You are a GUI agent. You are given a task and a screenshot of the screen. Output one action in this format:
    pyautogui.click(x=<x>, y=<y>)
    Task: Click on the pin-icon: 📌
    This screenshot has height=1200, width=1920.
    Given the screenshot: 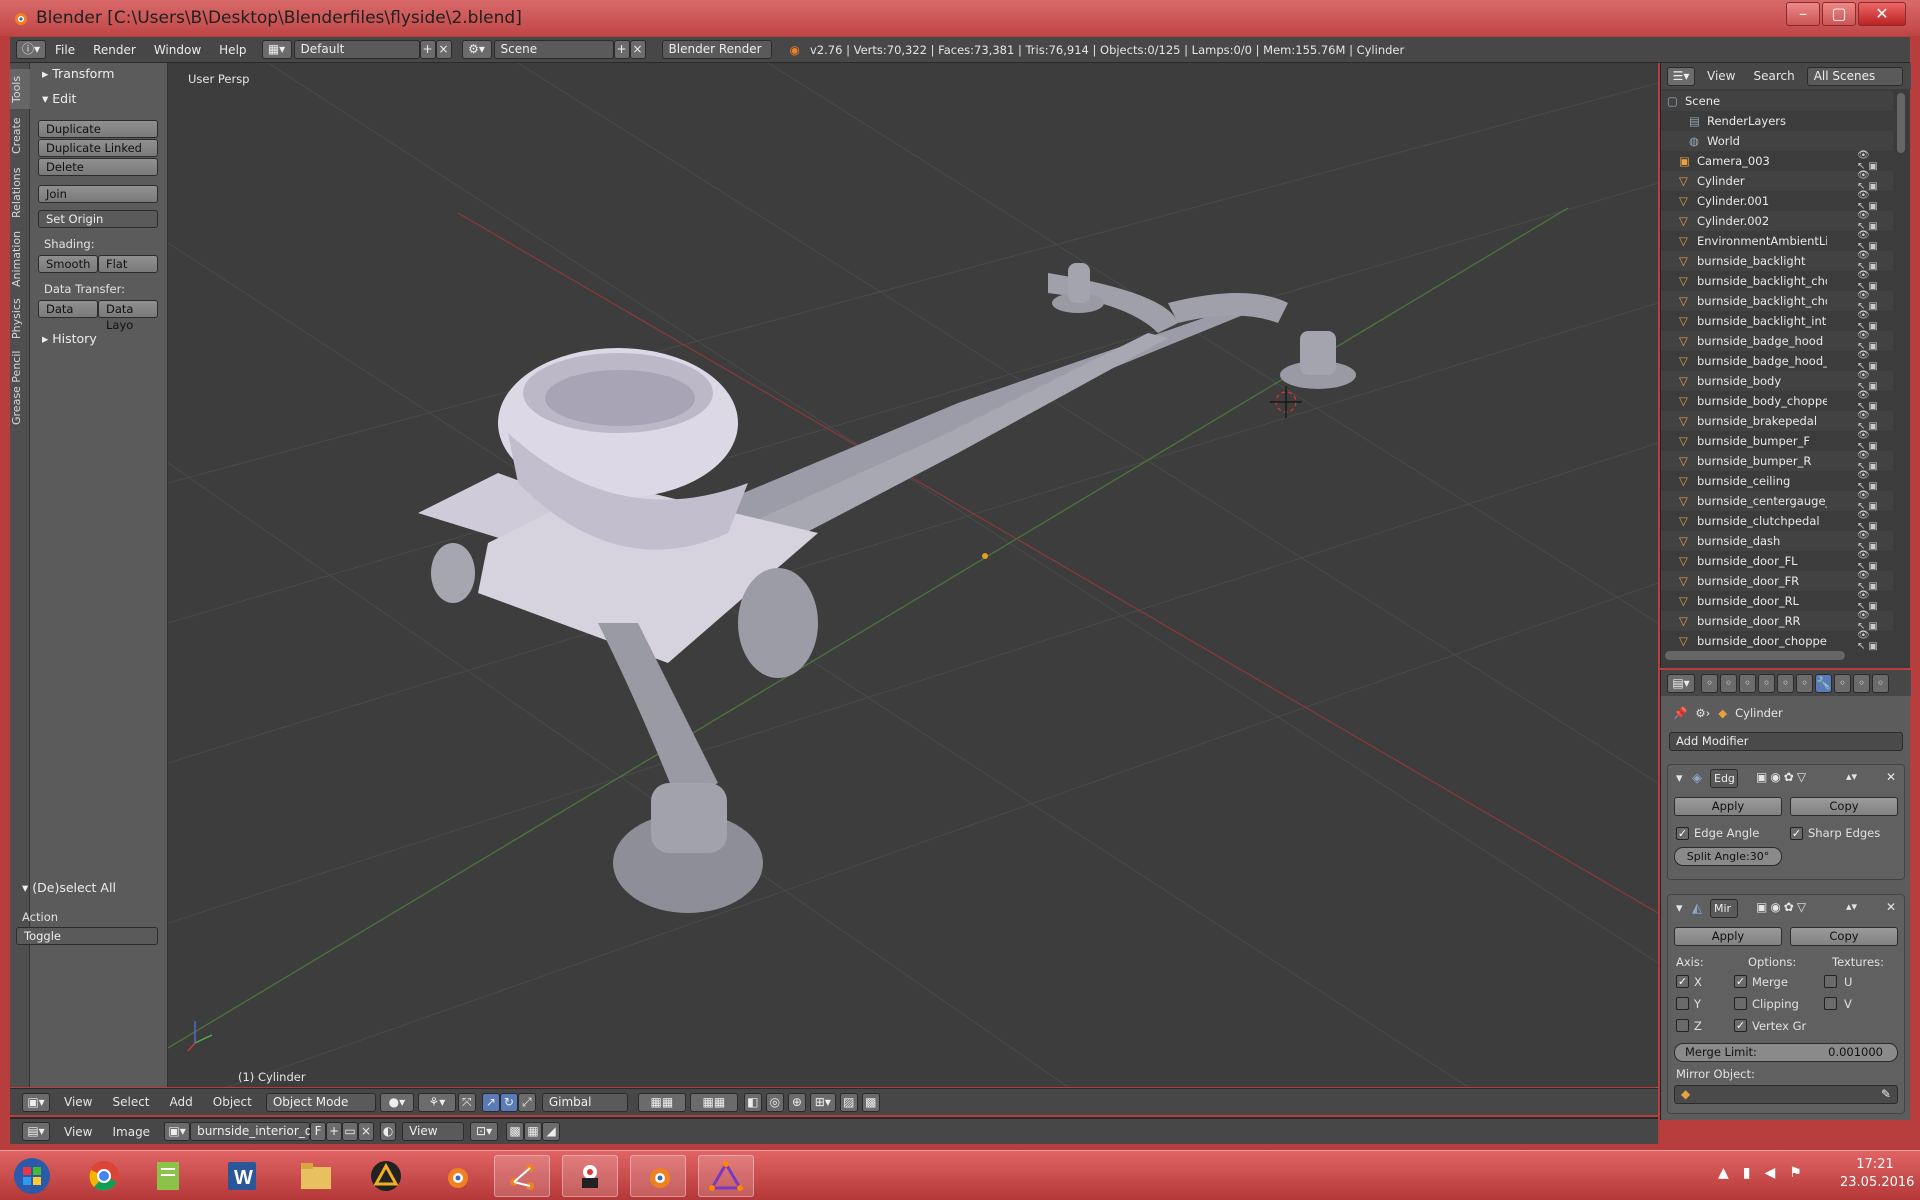 What is the action you would take?
    pyautogui.click(x=1680, y=713)
    